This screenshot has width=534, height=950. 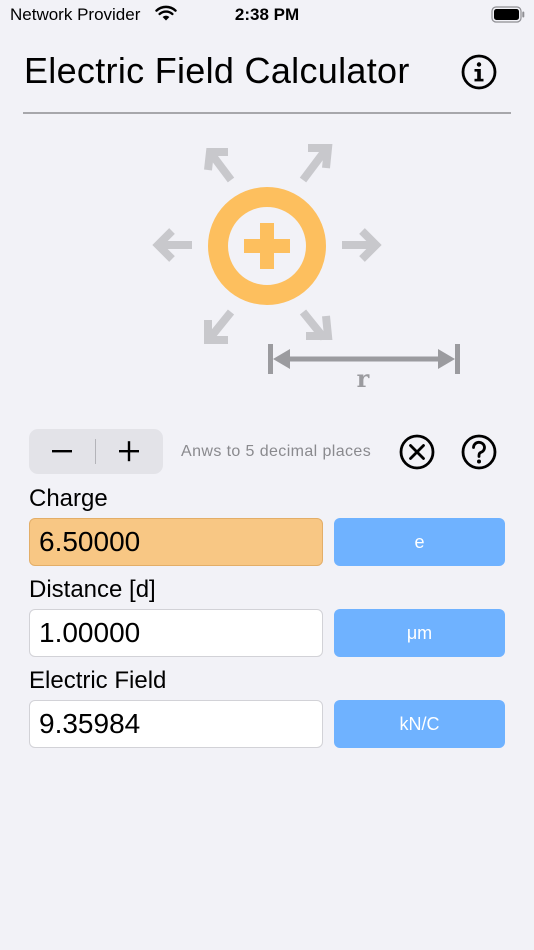 What do you see at coordinates (508, 14) in the screenshot?
I see `battery-icon` at bounding box center [508, 14].